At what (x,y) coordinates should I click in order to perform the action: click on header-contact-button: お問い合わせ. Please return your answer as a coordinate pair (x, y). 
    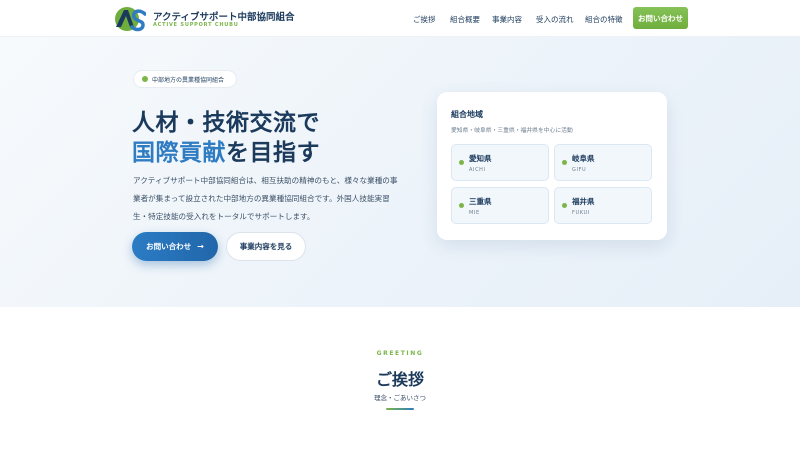
    Looking at the image, I should click on (660, 18).